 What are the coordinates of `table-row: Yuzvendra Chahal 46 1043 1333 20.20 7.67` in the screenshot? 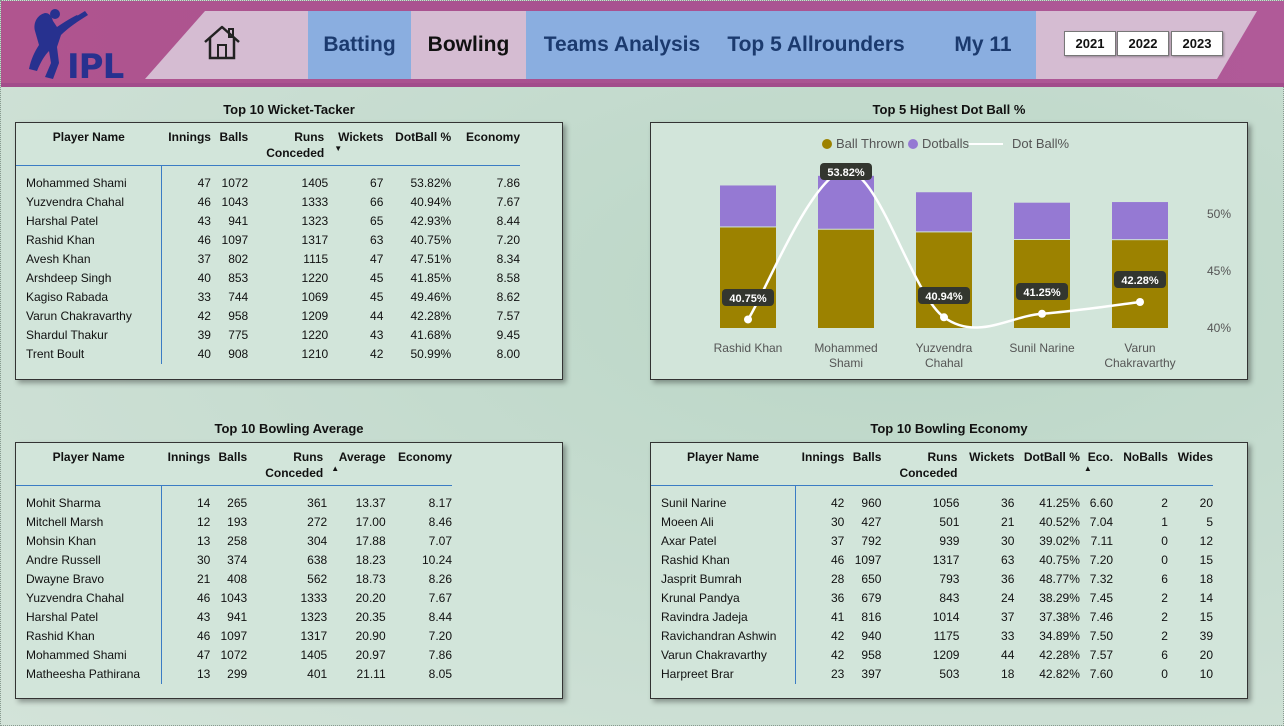 It's located at (234, 598).